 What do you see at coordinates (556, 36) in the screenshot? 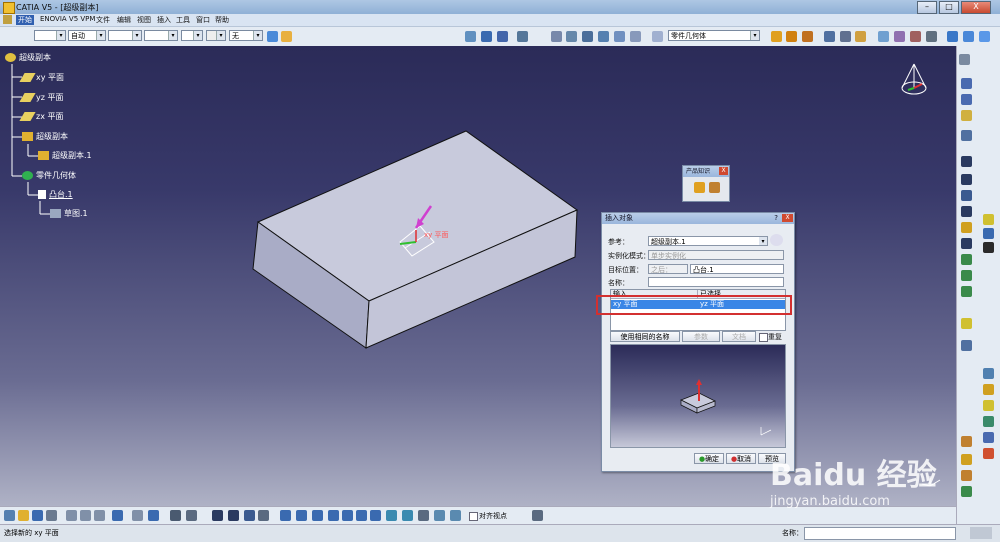
I see `circle-icon` at bounding box center [556, 36].